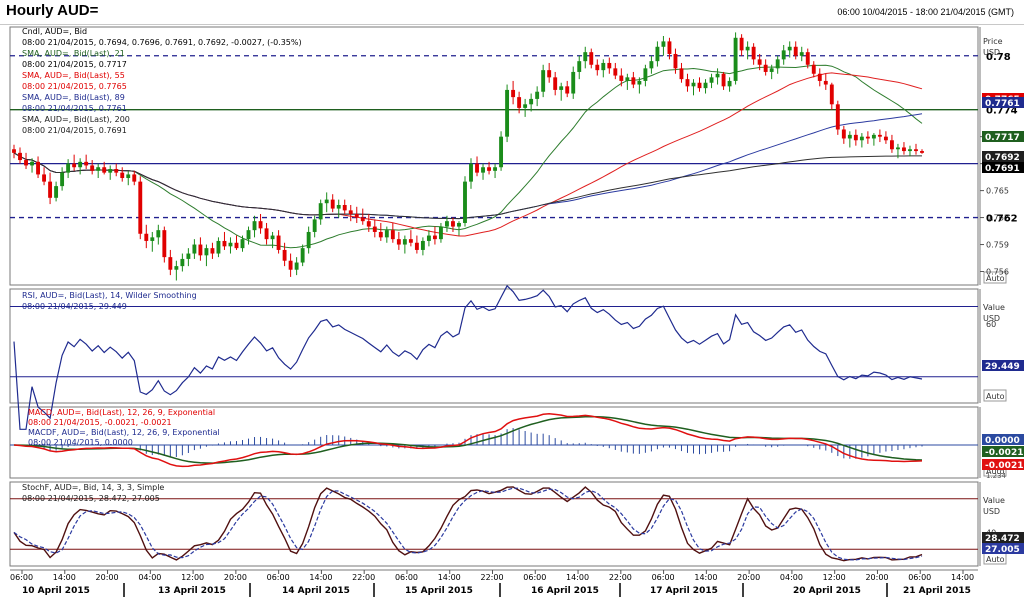 The height and width of the screenshot is (610, 1024). Describe the element at coordinates (995, 559) in the screenshot. I see `stoch-auto-label: Auto` at that location.